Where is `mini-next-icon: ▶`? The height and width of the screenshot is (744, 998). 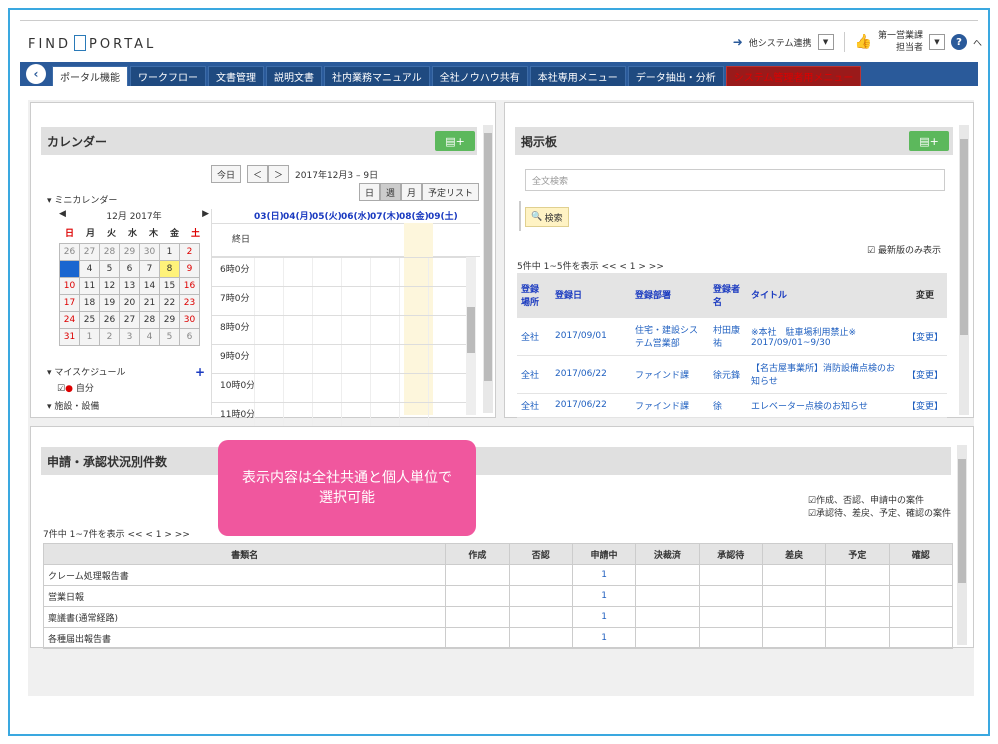 mini-next-icon: ▶ is located at coordinates (205, 215).